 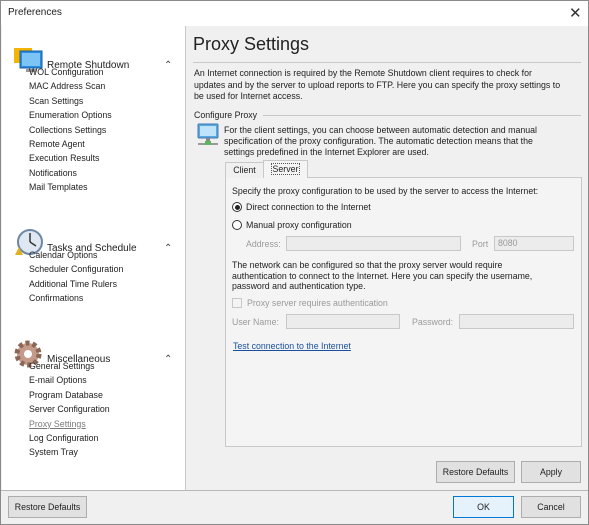 I want to click on page-title: Proxy Settings, so click(x=251, y=44).